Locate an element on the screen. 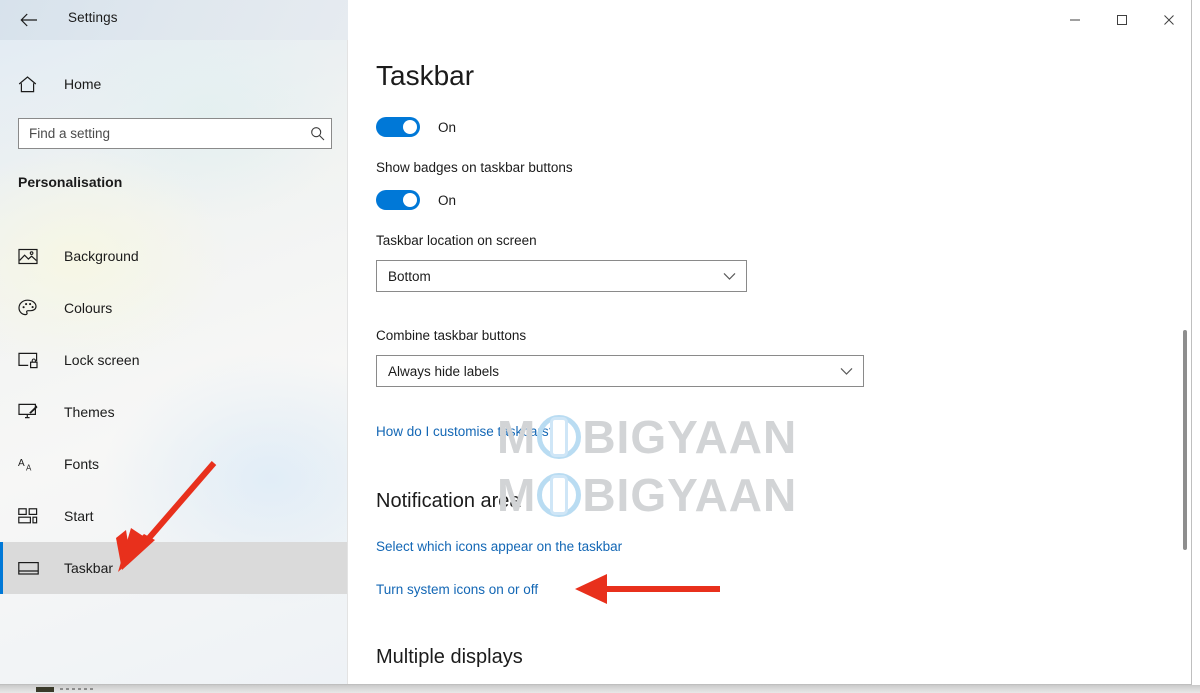  lock-taskbar-toggle is located at coordinates (398, 127).